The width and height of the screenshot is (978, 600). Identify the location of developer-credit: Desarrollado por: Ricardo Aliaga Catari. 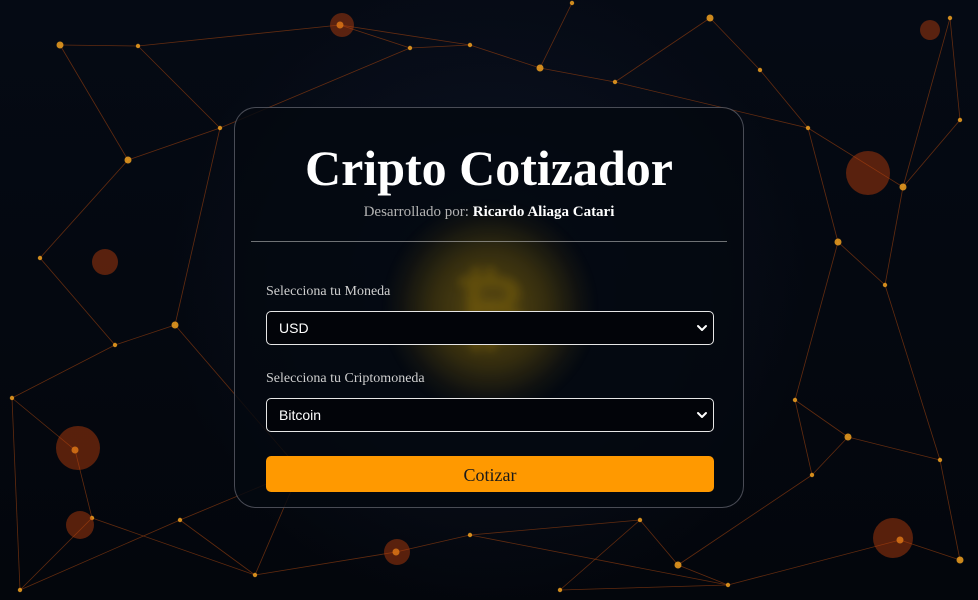
(489, 212).